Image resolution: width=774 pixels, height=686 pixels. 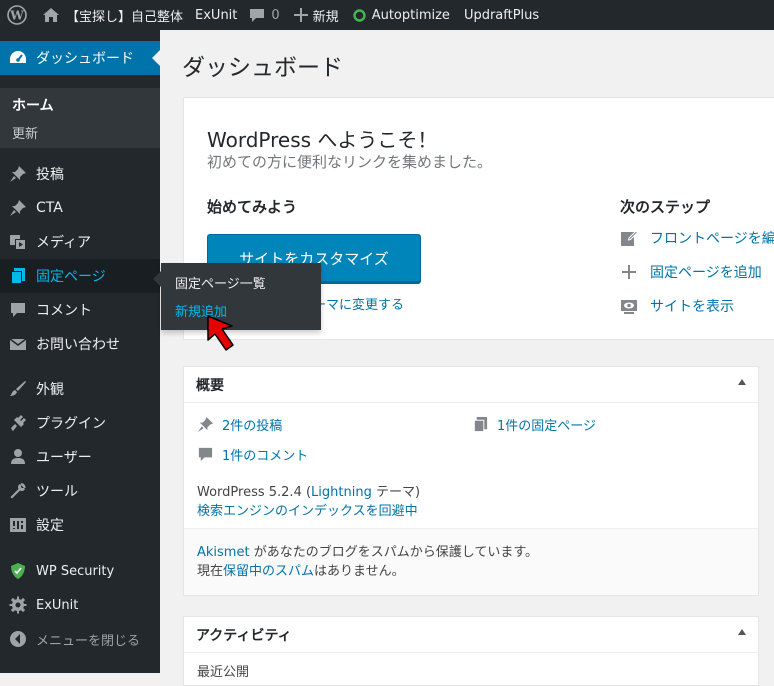 I want to click on menu-dashboard-label: ダッシュボード, so click(x=85, y=59).